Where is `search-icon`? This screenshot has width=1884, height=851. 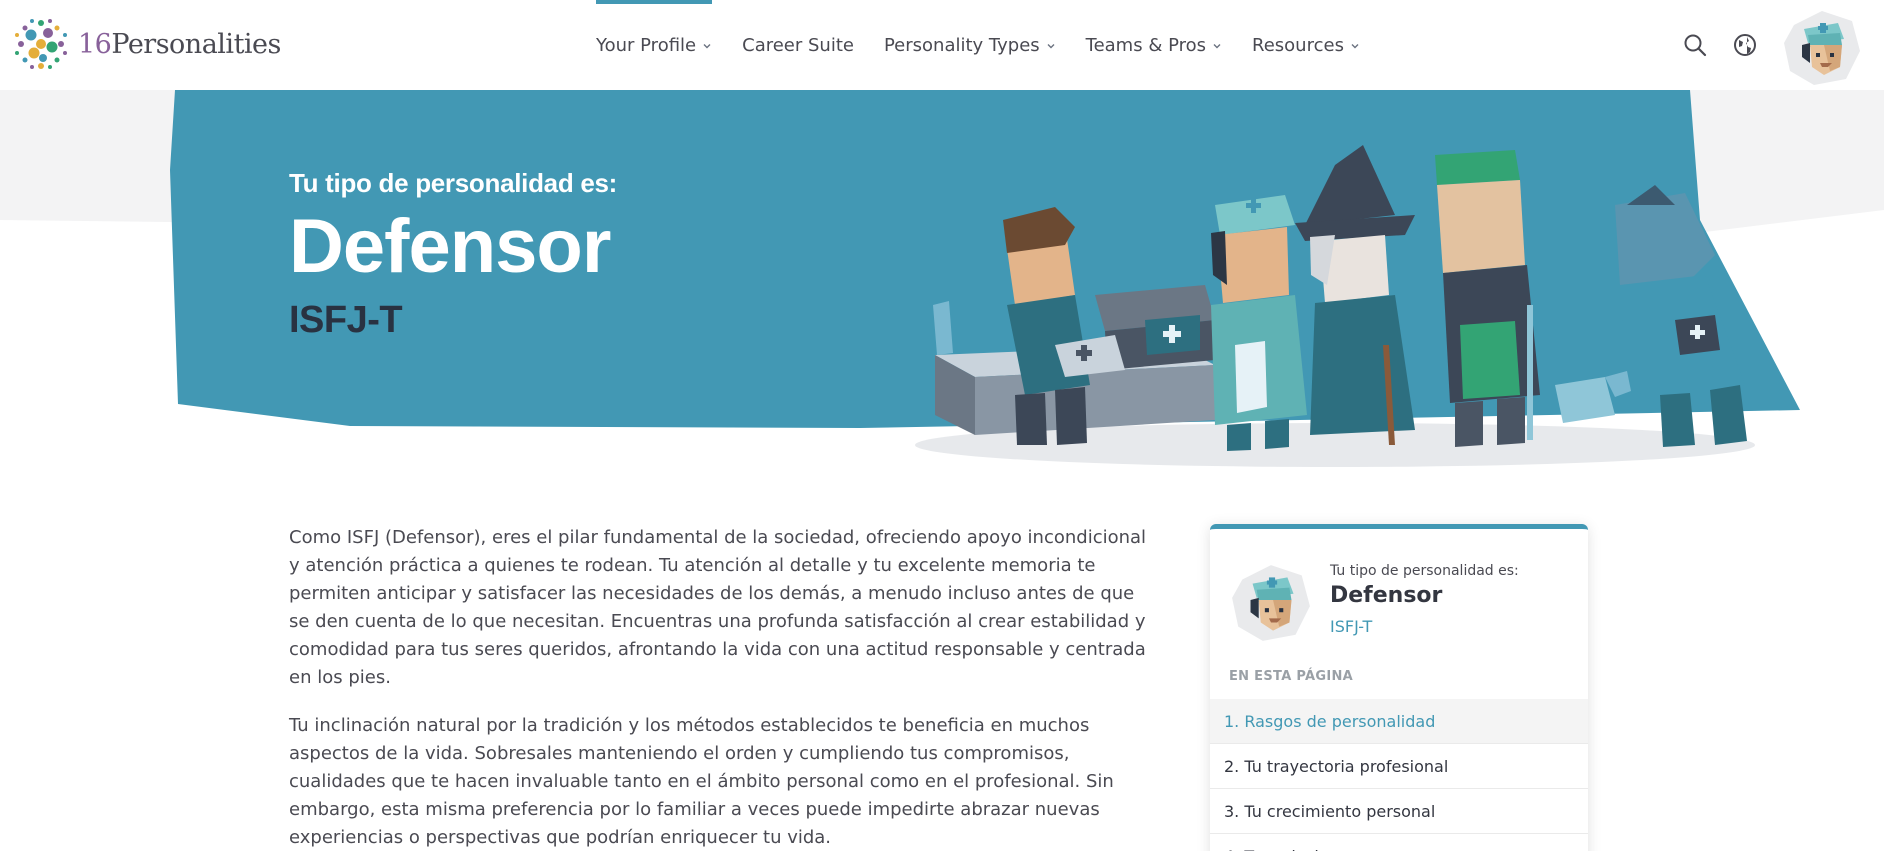
search-icon is located at coordinates (1695, 45).